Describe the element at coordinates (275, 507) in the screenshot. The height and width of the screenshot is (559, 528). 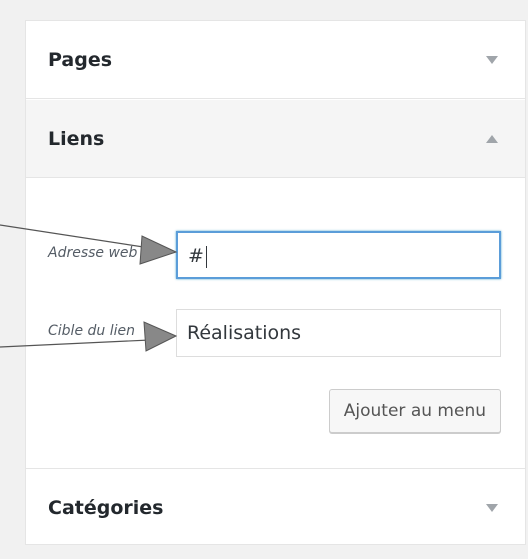
I see `section-categories-header: Catégories` at that location.